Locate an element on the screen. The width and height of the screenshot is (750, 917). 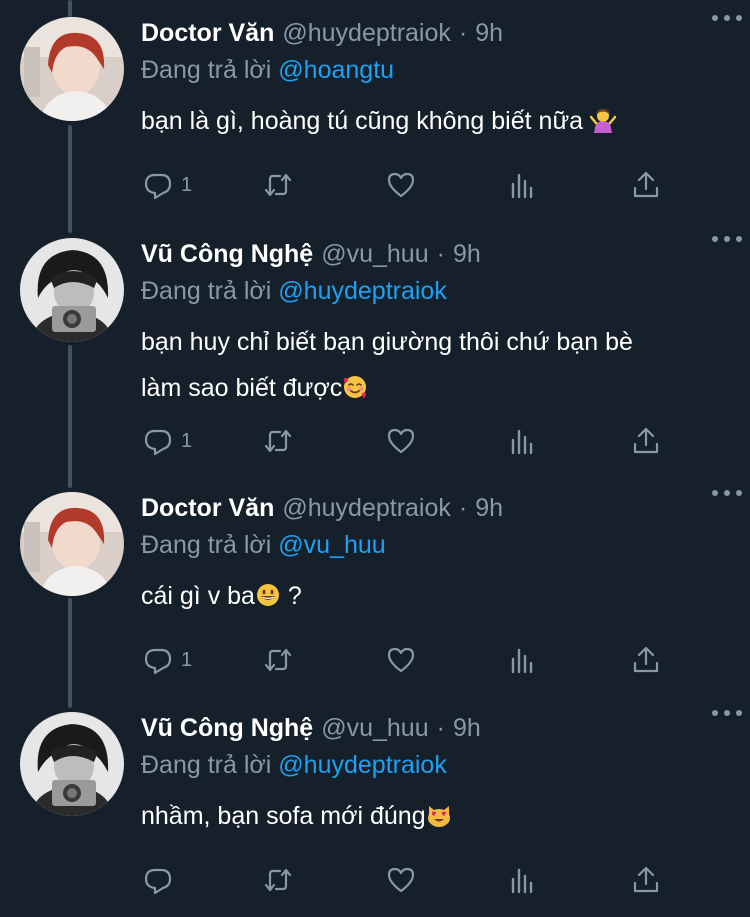
red-hair-person-avatar is located at coordinates (72, 544).